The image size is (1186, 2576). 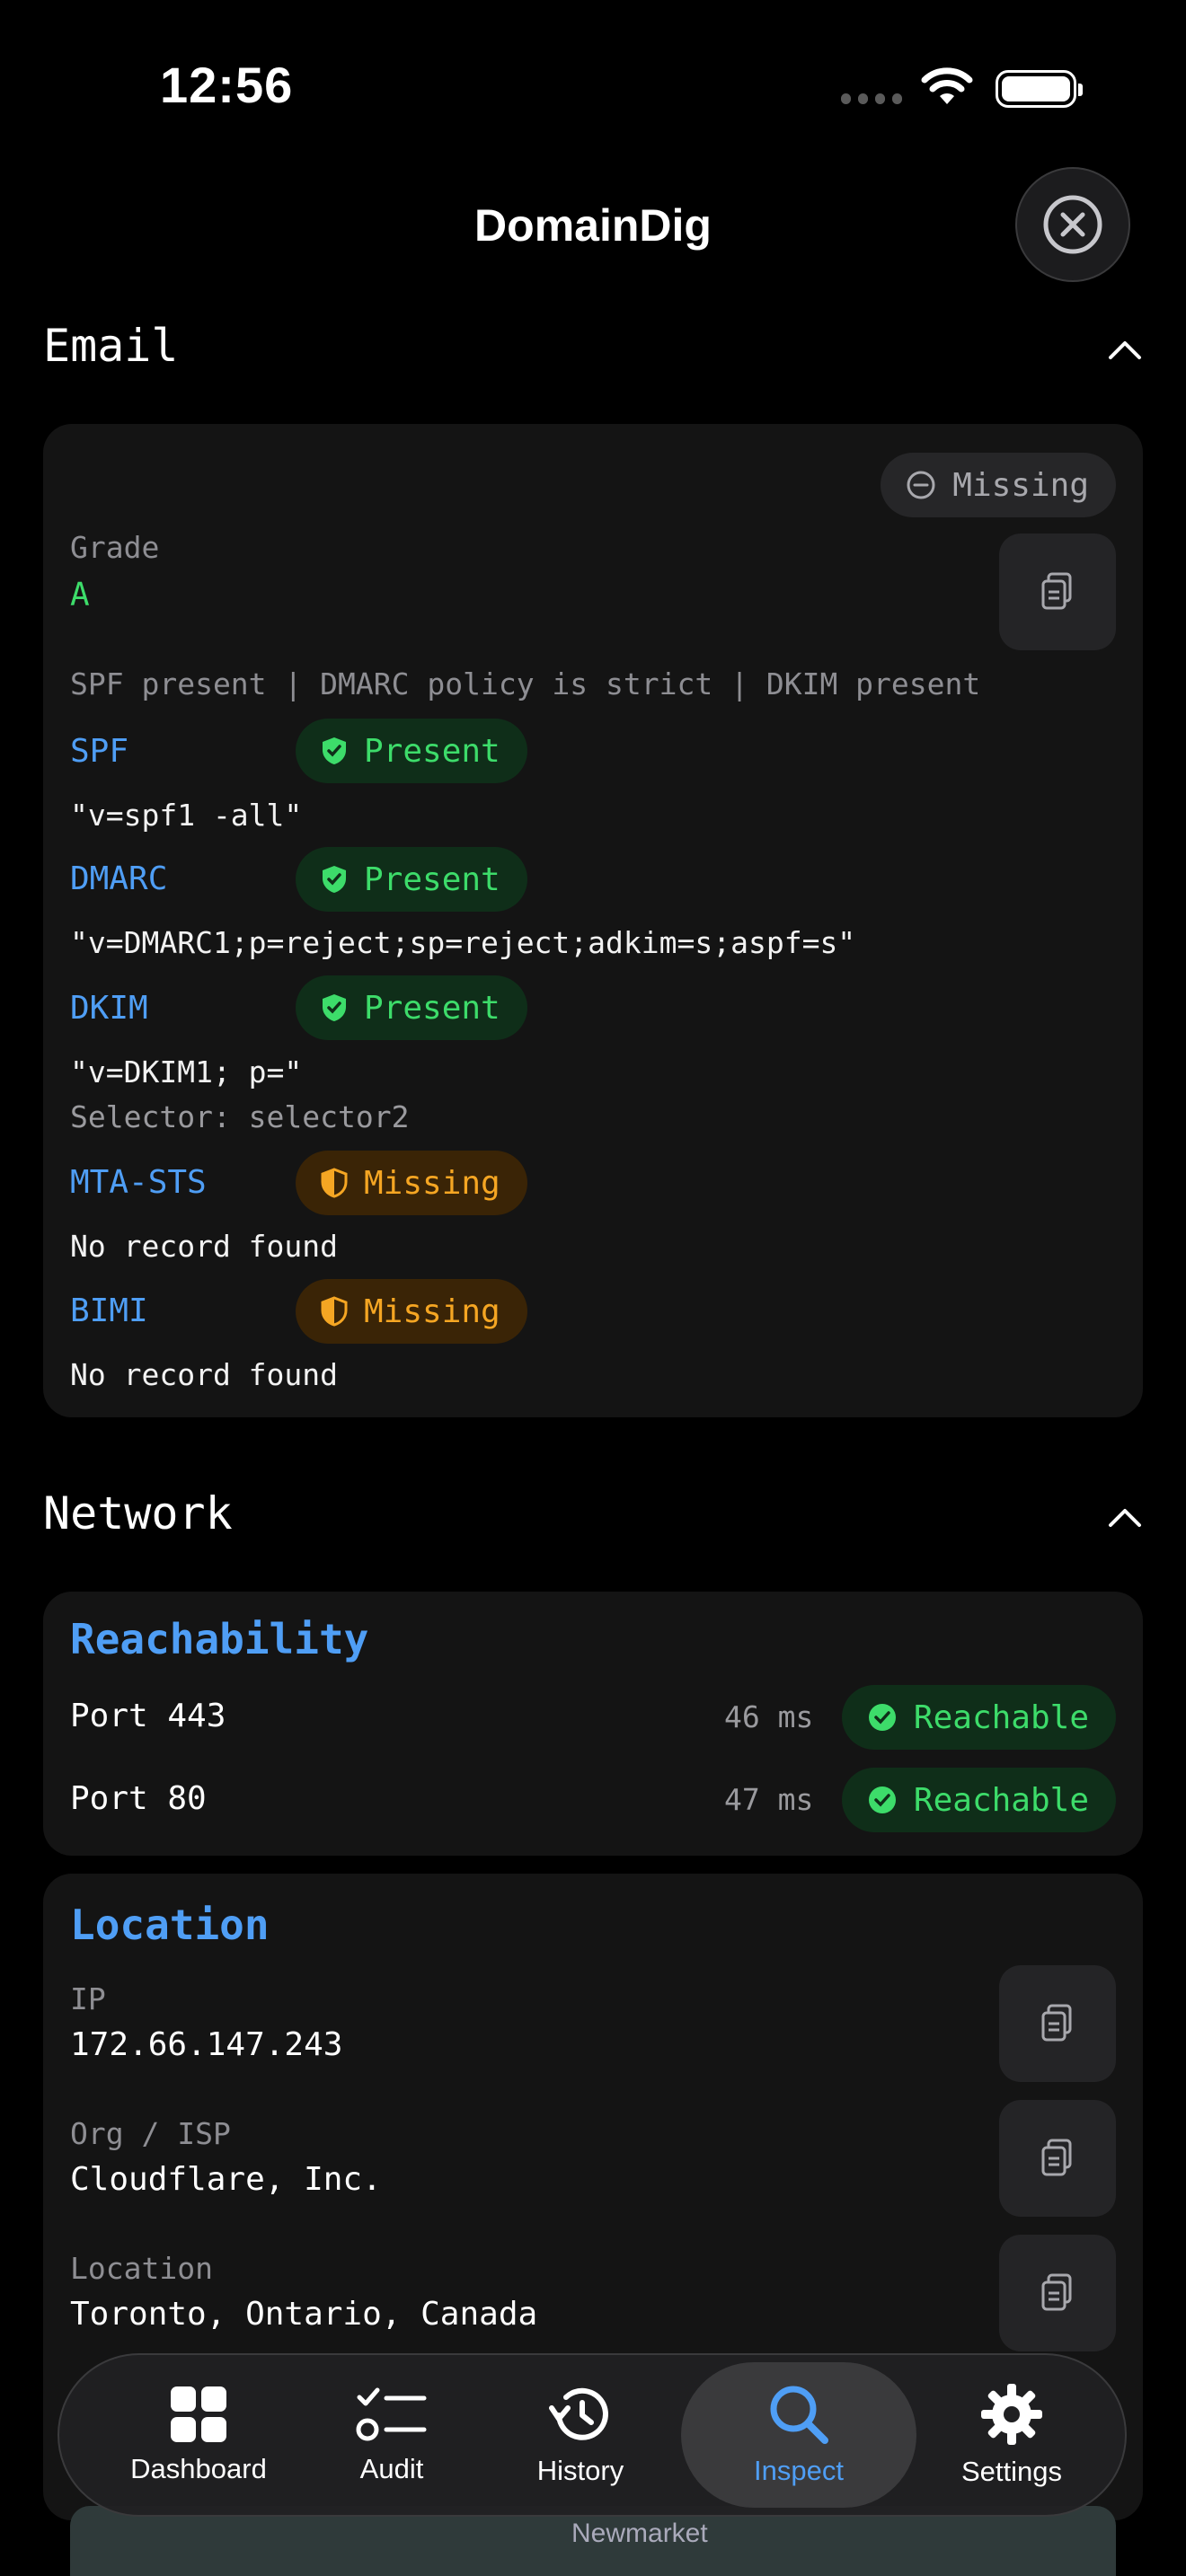 I want to click on copy-grade-button, so click(x=1057, y=592).